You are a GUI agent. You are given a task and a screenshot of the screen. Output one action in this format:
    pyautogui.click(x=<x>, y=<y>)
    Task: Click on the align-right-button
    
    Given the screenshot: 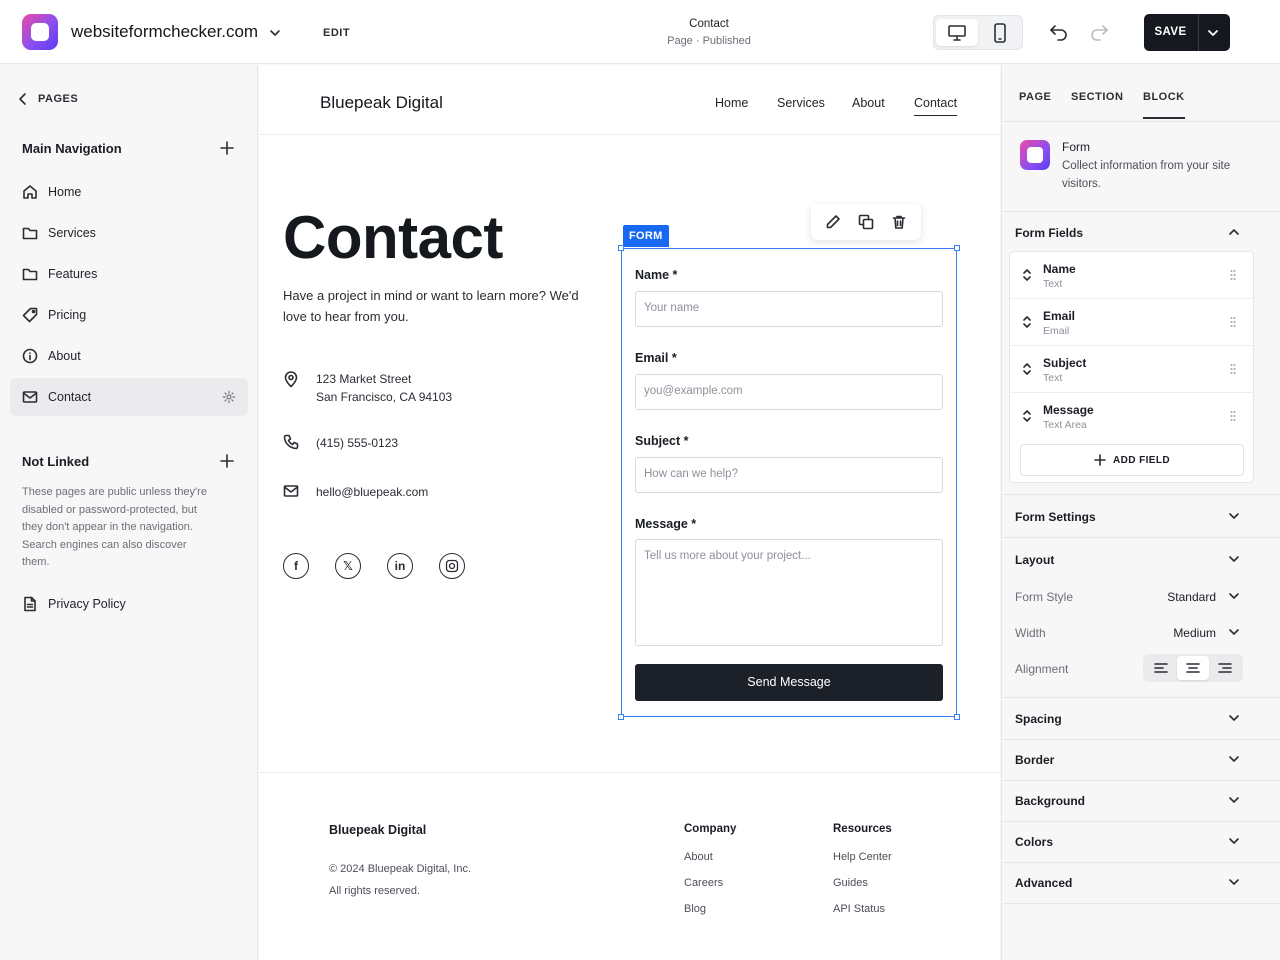 What is the action you would take?
    pyautogui.click(x=1225, y=668)
    